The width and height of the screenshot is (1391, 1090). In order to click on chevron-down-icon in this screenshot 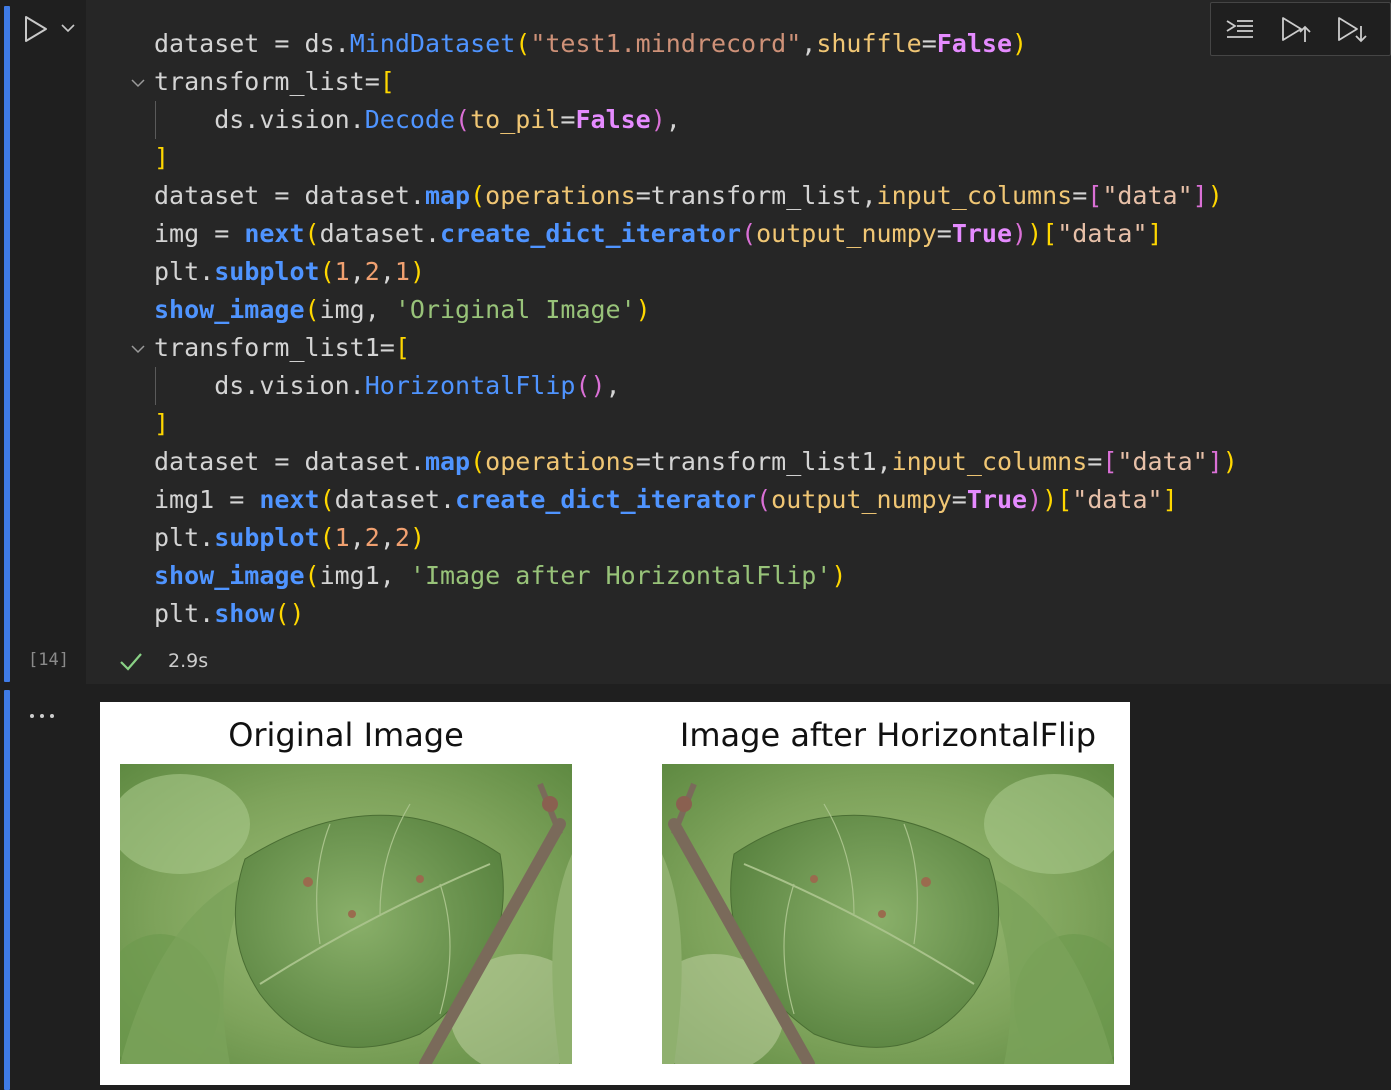, I will do `click(68, 28)`.